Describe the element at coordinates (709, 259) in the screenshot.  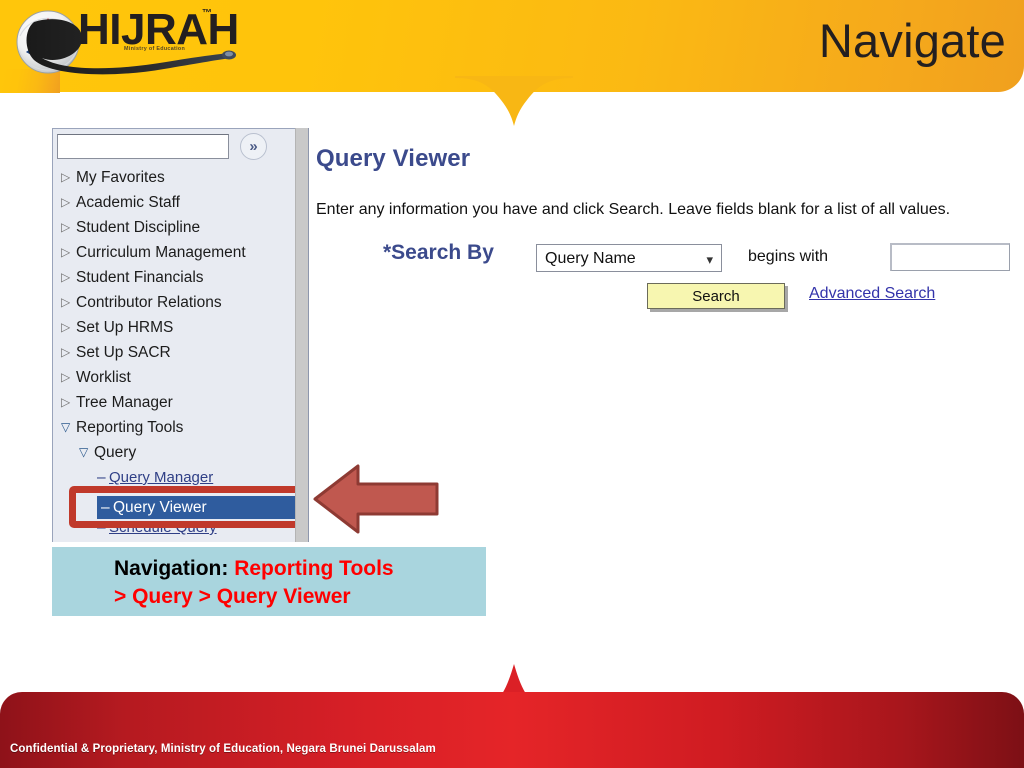
I see `chevron-down-icon: ▾` at that location.